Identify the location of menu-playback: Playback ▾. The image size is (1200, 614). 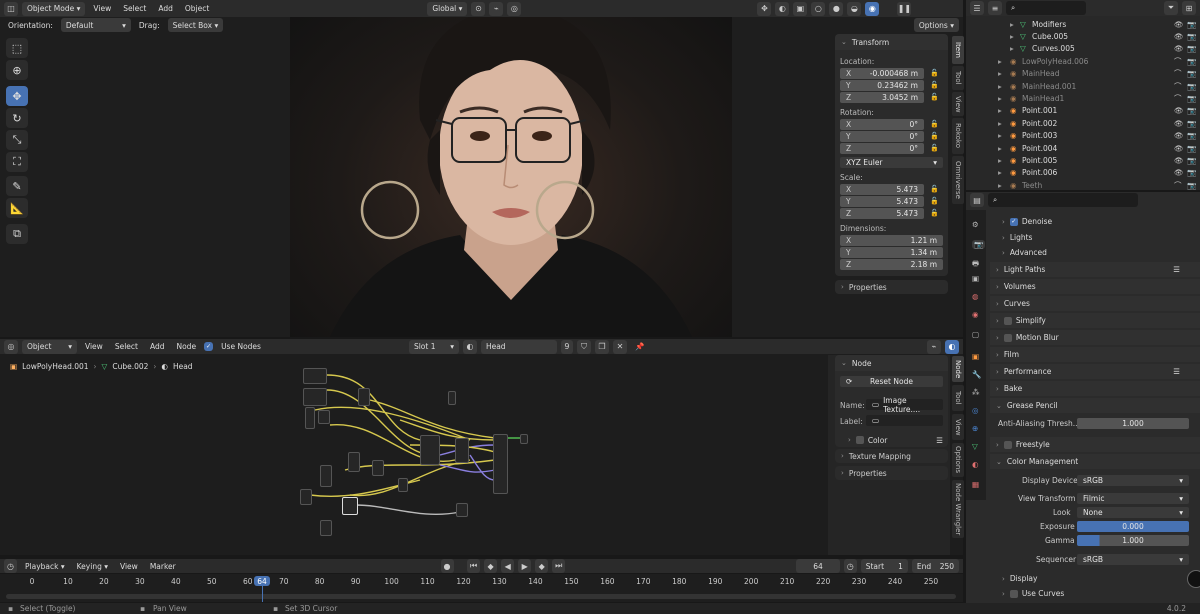
(45, 566).